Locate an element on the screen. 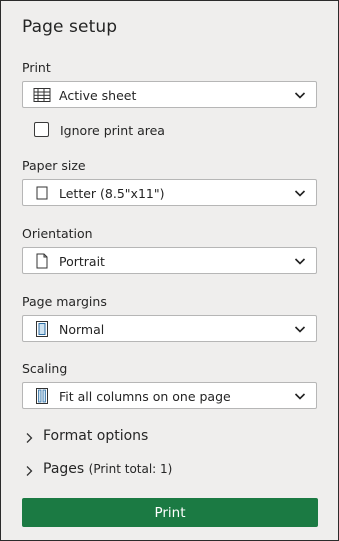  page-margins-dropdown: Normal is located at coordinates (169, 328).